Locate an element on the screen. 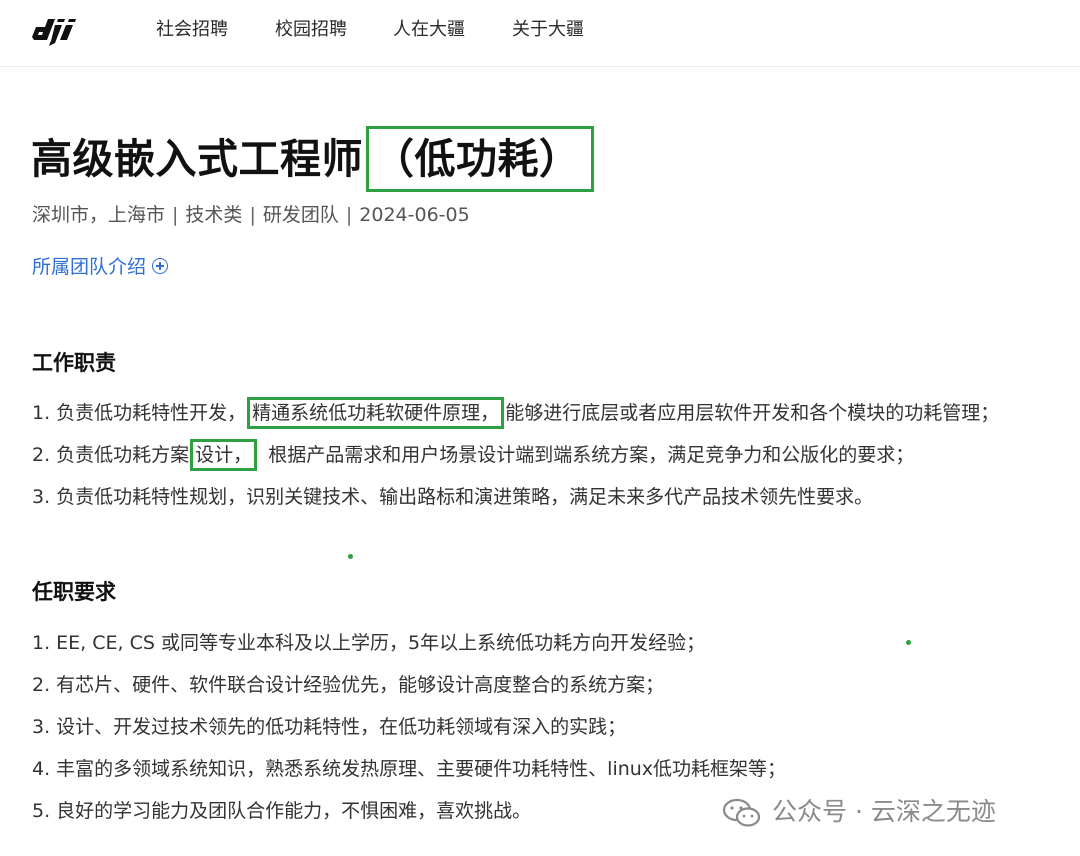 This screenshot has width=1080, height=856. job-location: 深圳市，上海市 is located at coordinates (99, 215).